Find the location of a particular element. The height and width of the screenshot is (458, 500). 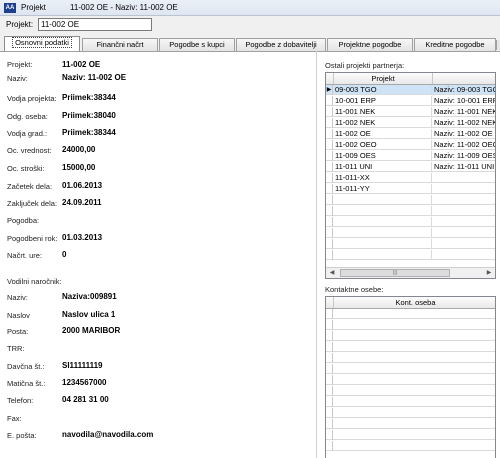

window-subtitle: 11-002 OE - Naziv: 11-002 OE is located at coordinates (124, 7).